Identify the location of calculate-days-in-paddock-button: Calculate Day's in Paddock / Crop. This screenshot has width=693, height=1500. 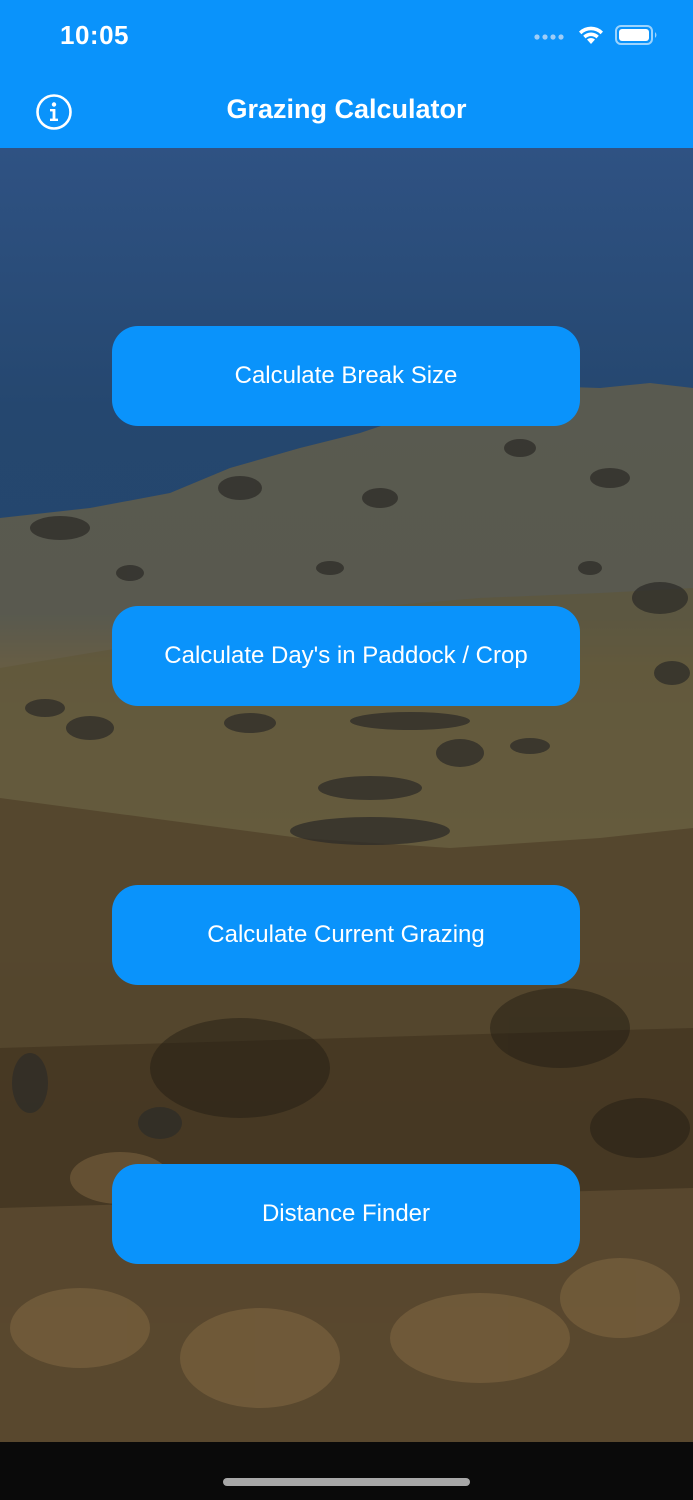
(346, 656).